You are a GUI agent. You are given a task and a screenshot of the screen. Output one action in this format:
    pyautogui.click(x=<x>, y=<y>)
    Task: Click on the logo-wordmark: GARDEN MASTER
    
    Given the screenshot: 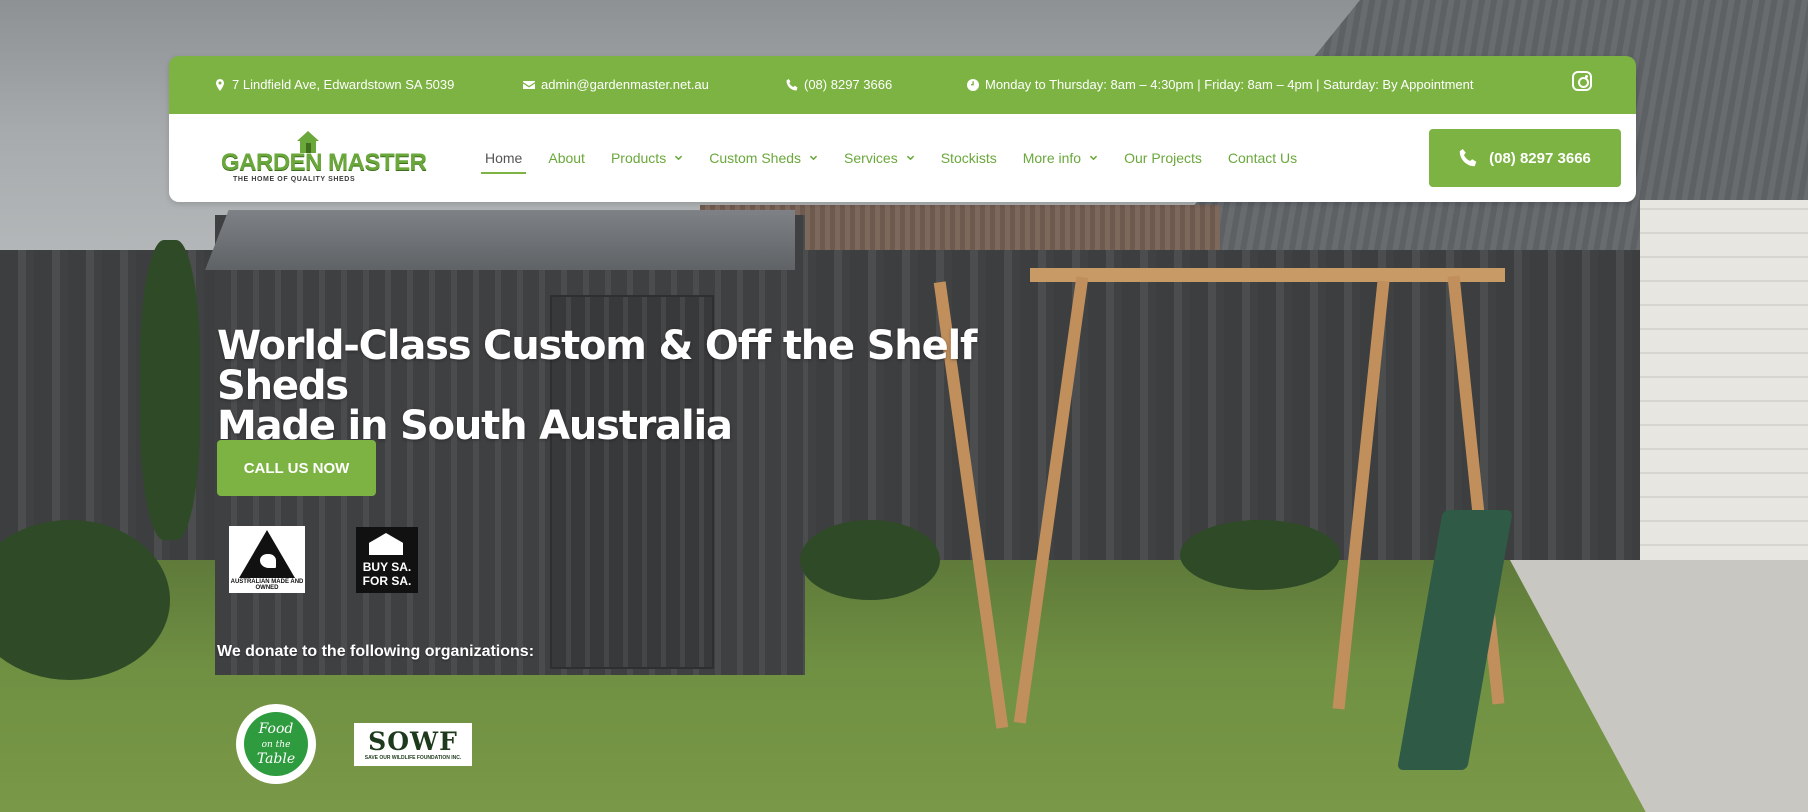 What is the action you would take?
    pyautogui.click(x=324, y=162)
    